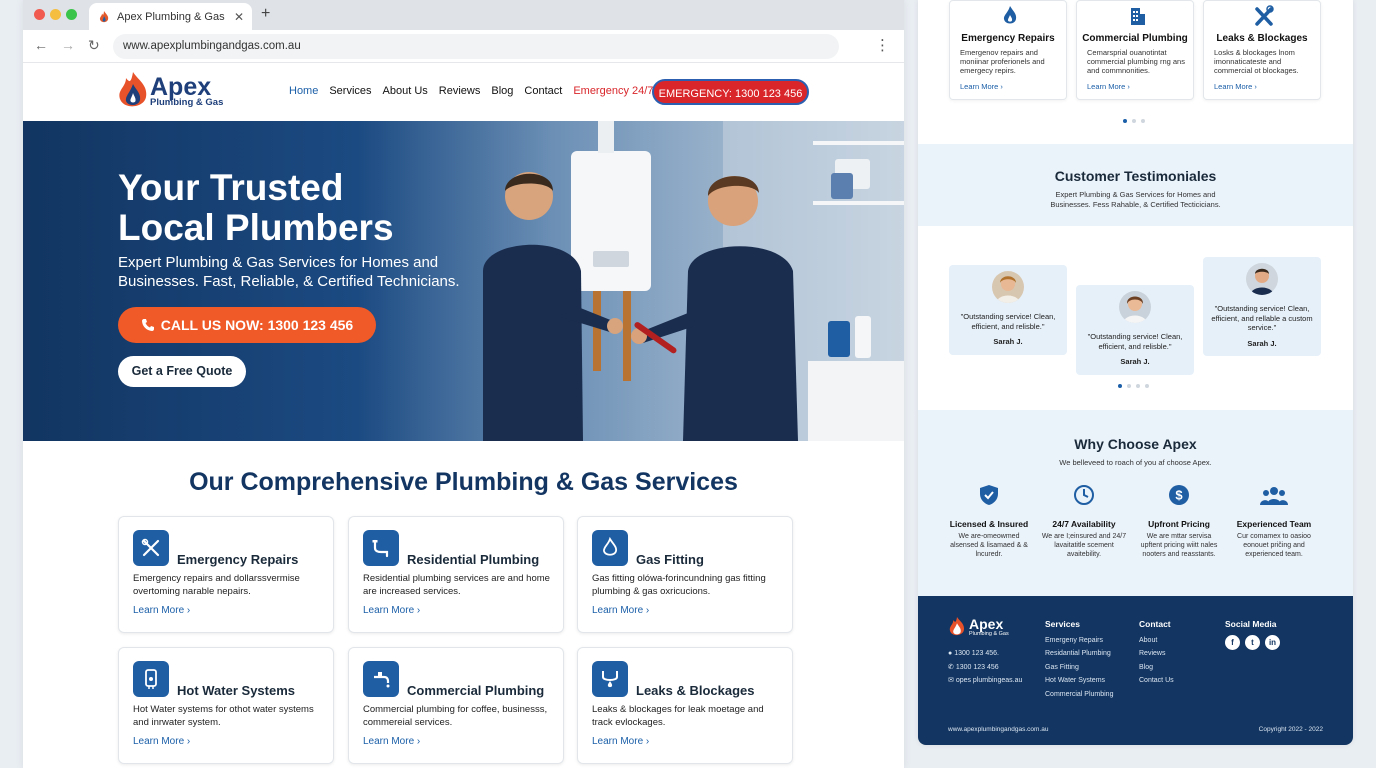  I want to click on footer-logo: Apex Plumbing & Gas, so click(978, 627).